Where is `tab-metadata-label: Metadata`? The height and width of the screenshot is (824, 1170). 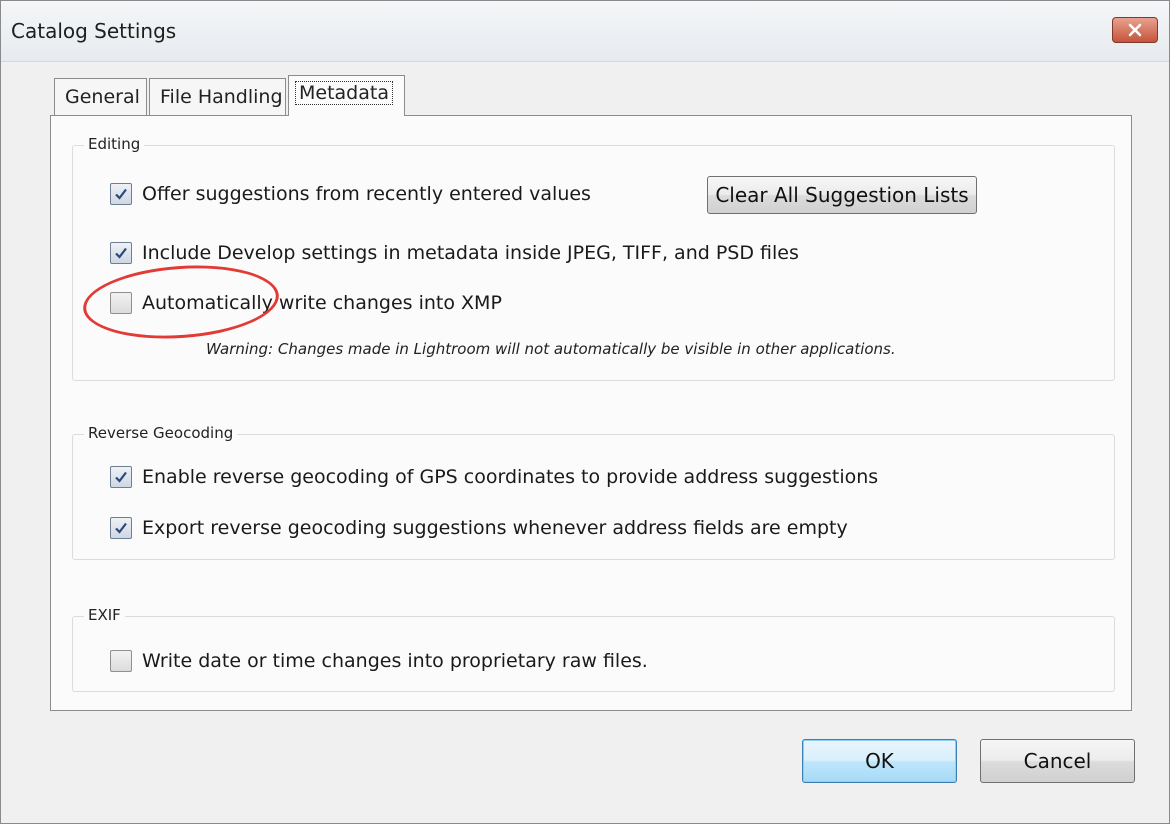 tab-metadata-label: Metadata is located at coordinates (344, 93).